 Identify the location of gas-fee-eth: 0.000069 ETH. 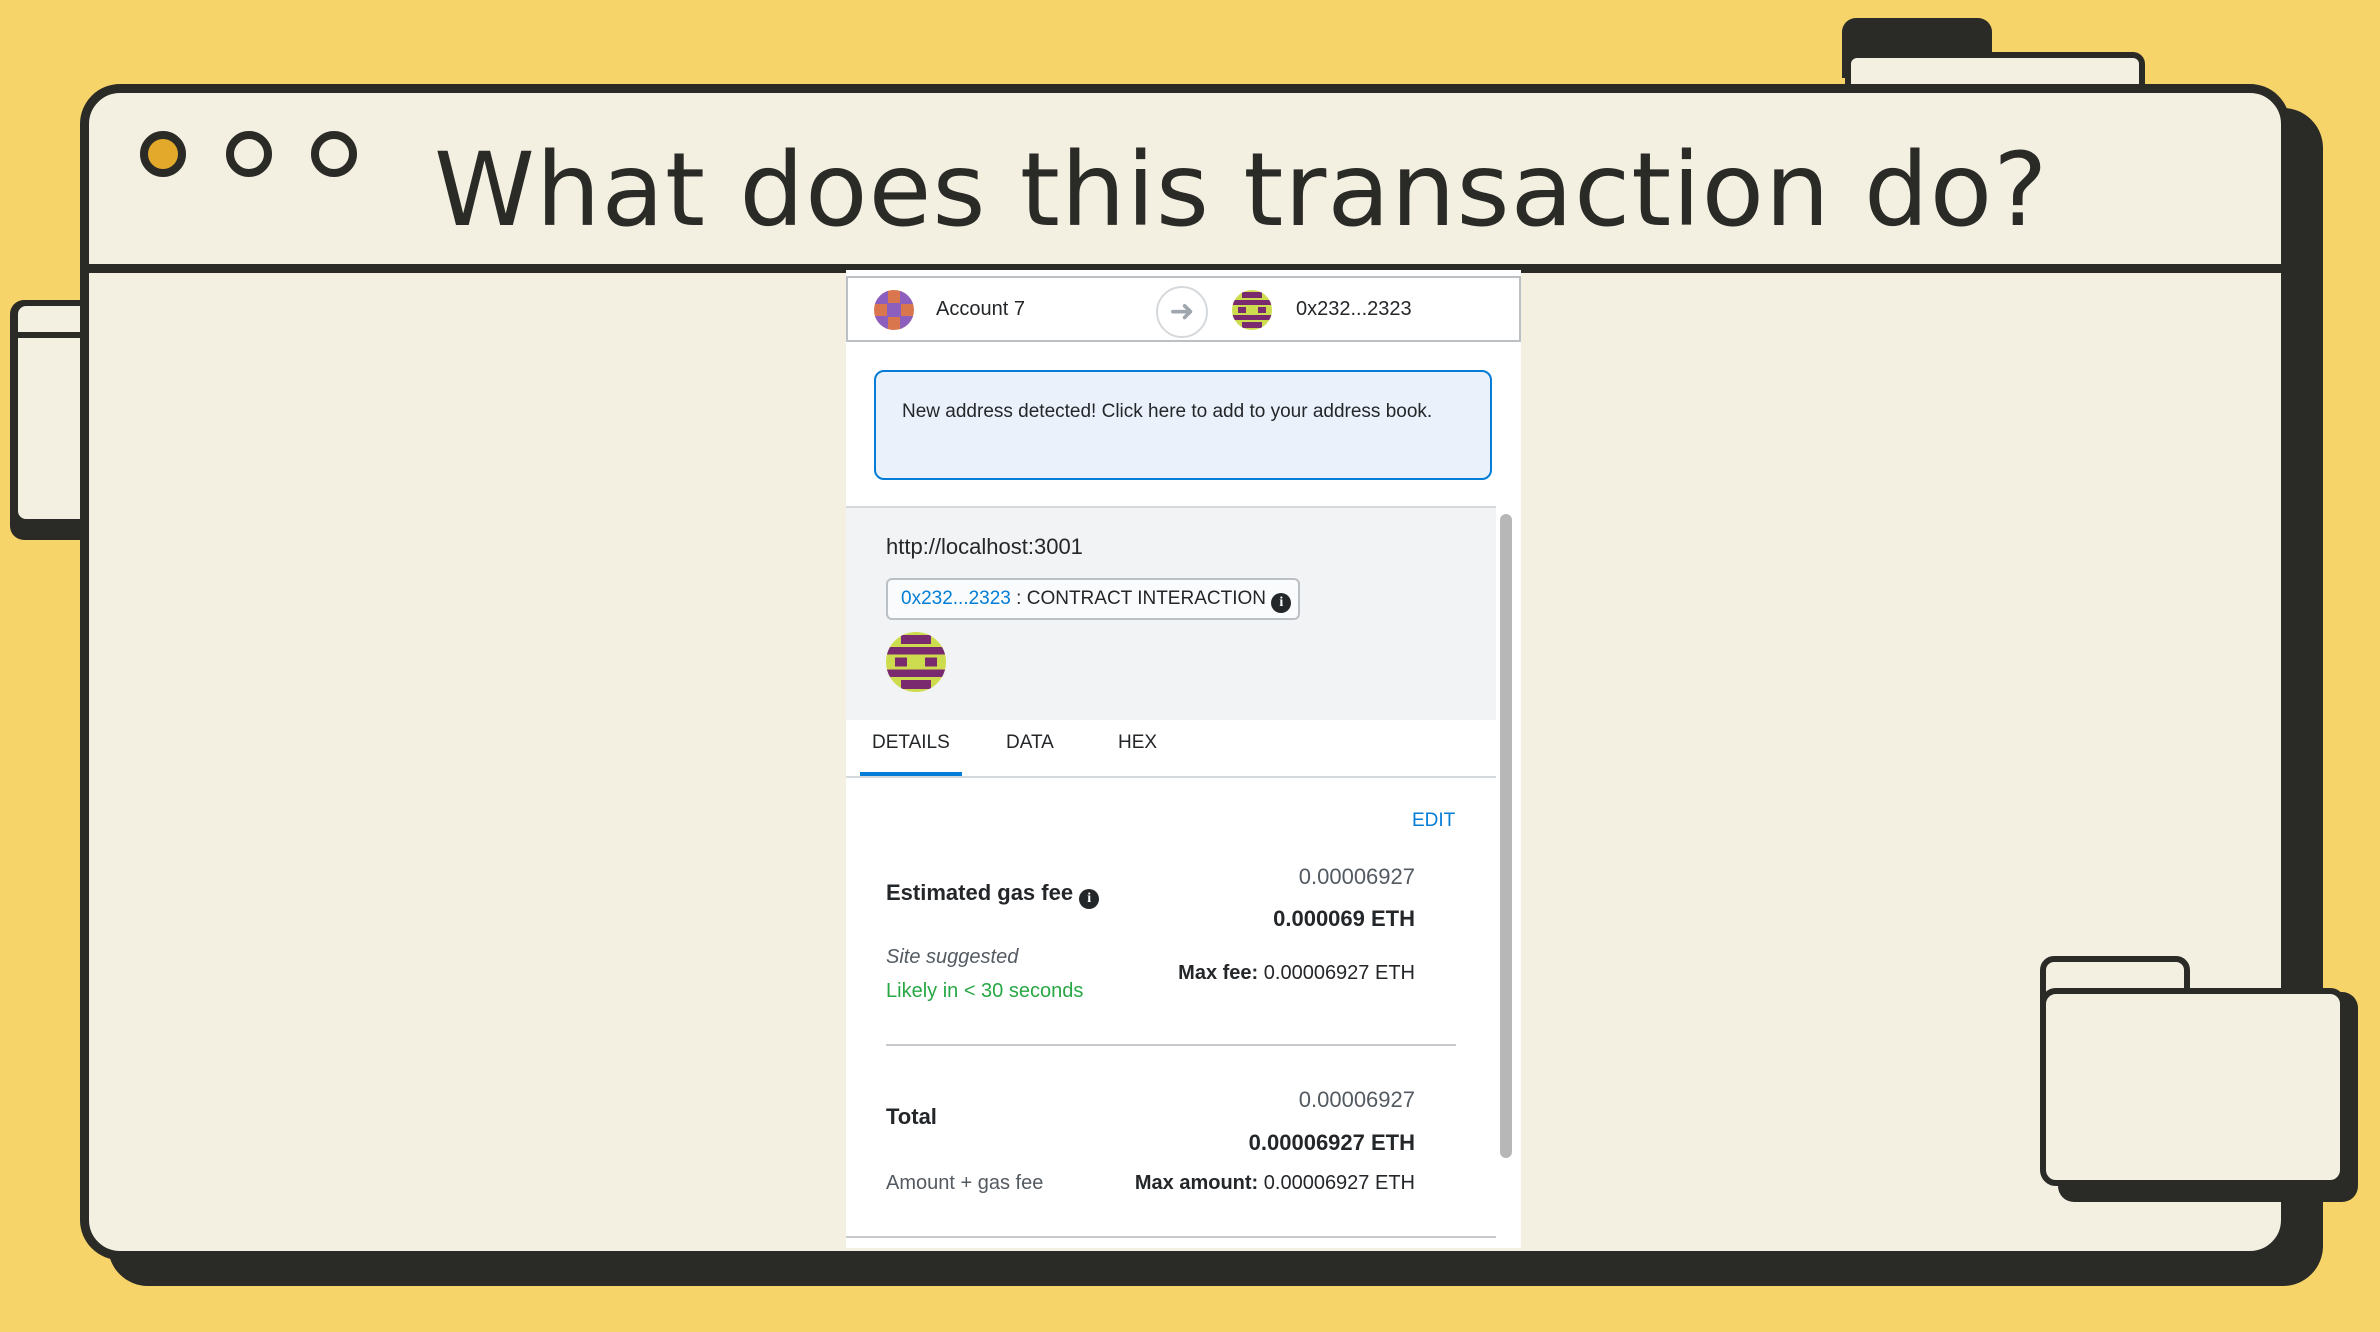
(1344, 918).